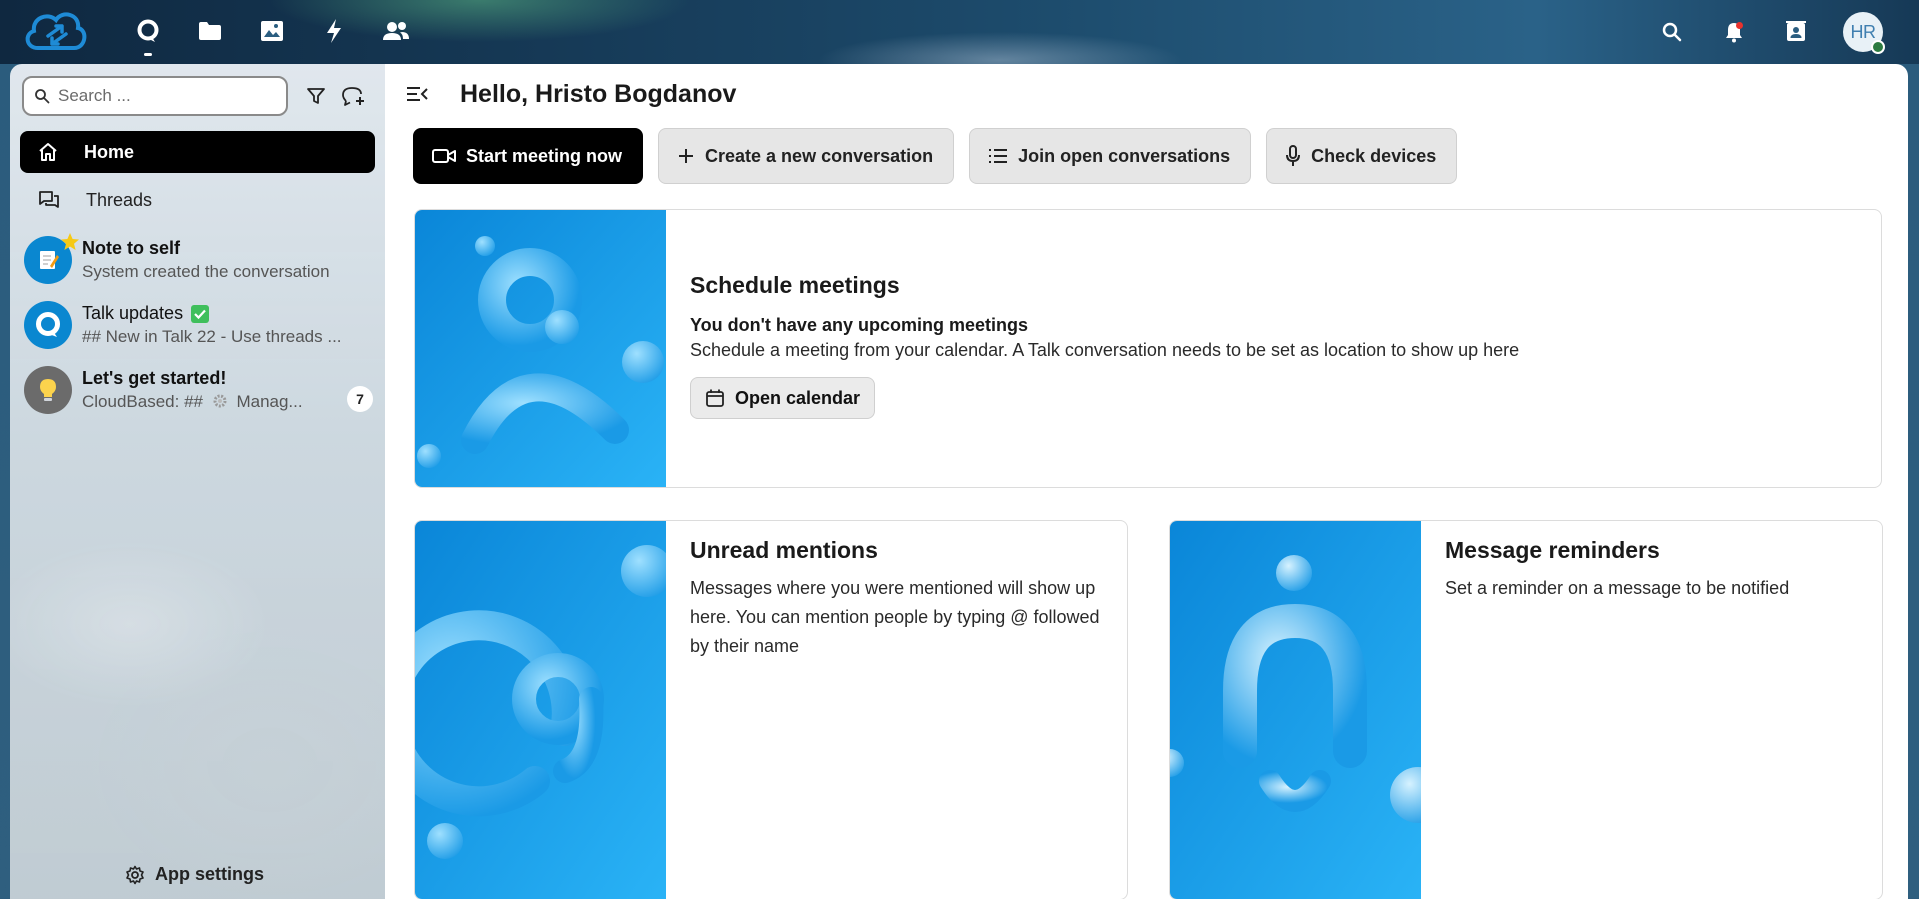 Image resolution: width=1919 pixels, height=899 pixels. Describe the element at coordinates (210, 31) in the screenshot. I see `folder-icon` at that location.